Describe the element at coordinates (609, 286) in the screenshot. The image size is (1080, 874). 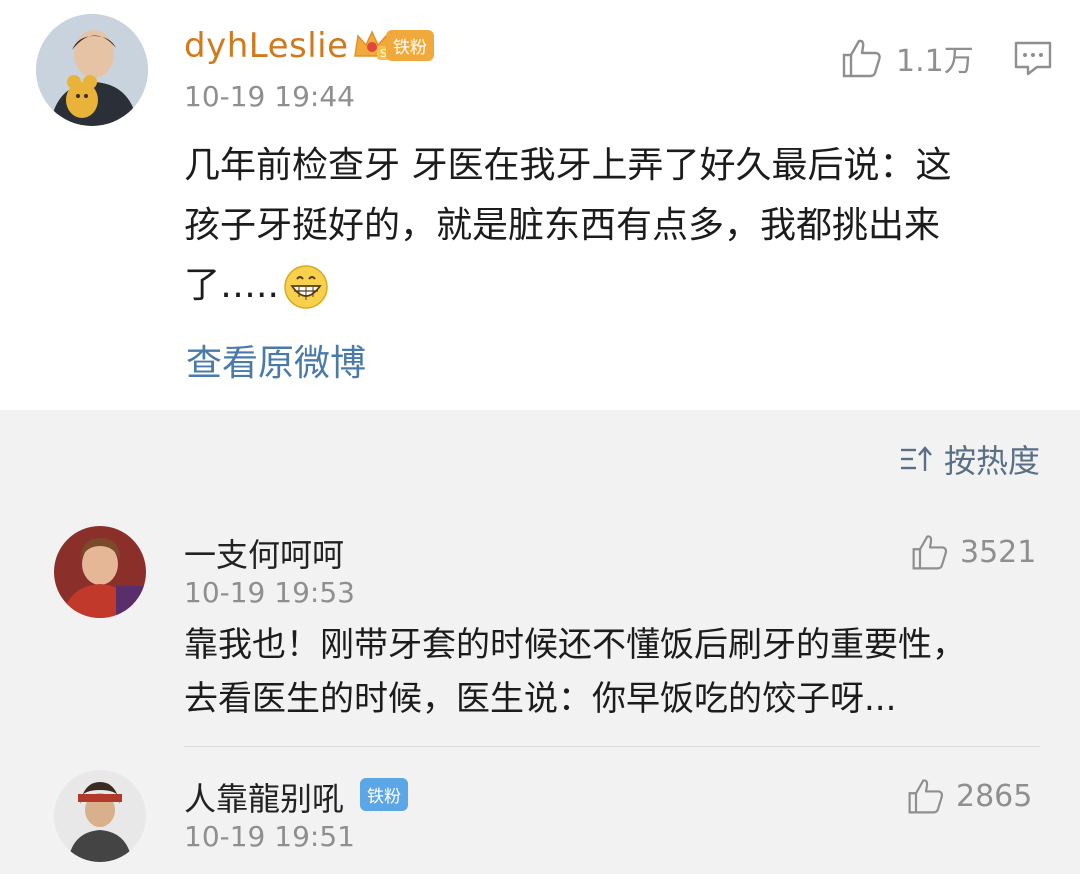
I see `post-text-line-with-emoji: 了…..` at that location.